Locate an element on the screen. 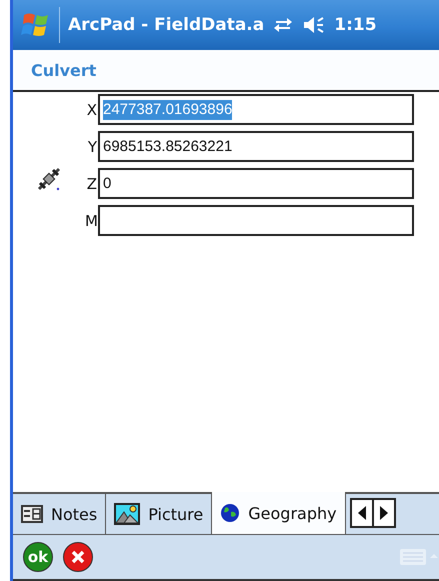  field-label: X is located at coordinates (91, 109).